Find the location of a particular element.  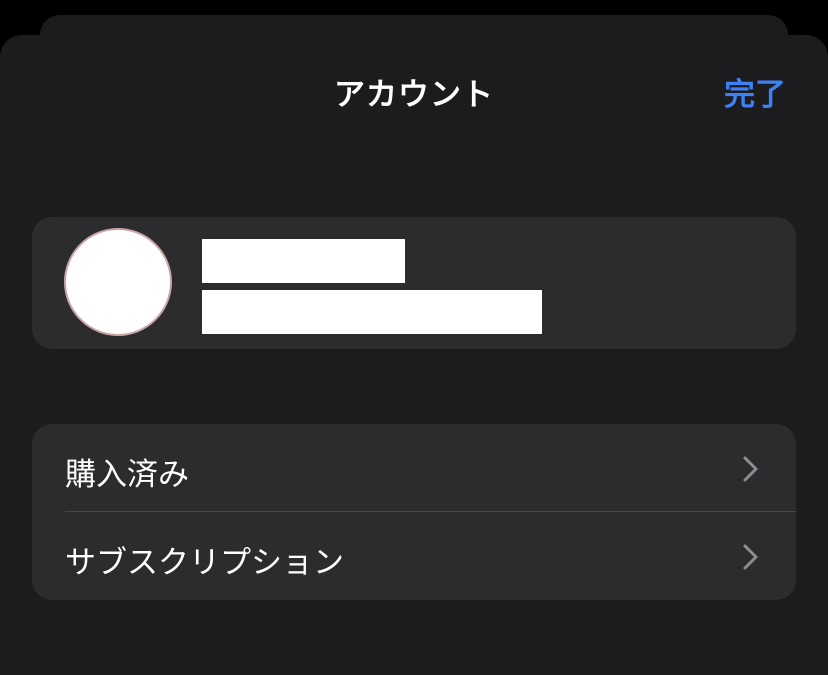

list-item-label: サブスクリプション is located at coordinates (204, 563).